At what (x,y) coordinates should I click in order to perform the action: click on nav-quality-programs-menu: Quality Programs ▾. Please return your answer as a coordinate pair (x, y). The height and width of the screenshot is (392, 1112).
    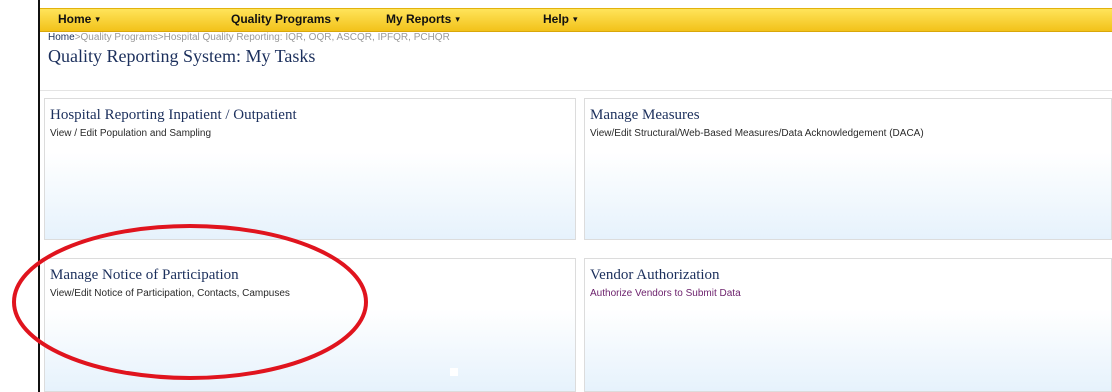
    Looking at the image, I should click on (285, 19).